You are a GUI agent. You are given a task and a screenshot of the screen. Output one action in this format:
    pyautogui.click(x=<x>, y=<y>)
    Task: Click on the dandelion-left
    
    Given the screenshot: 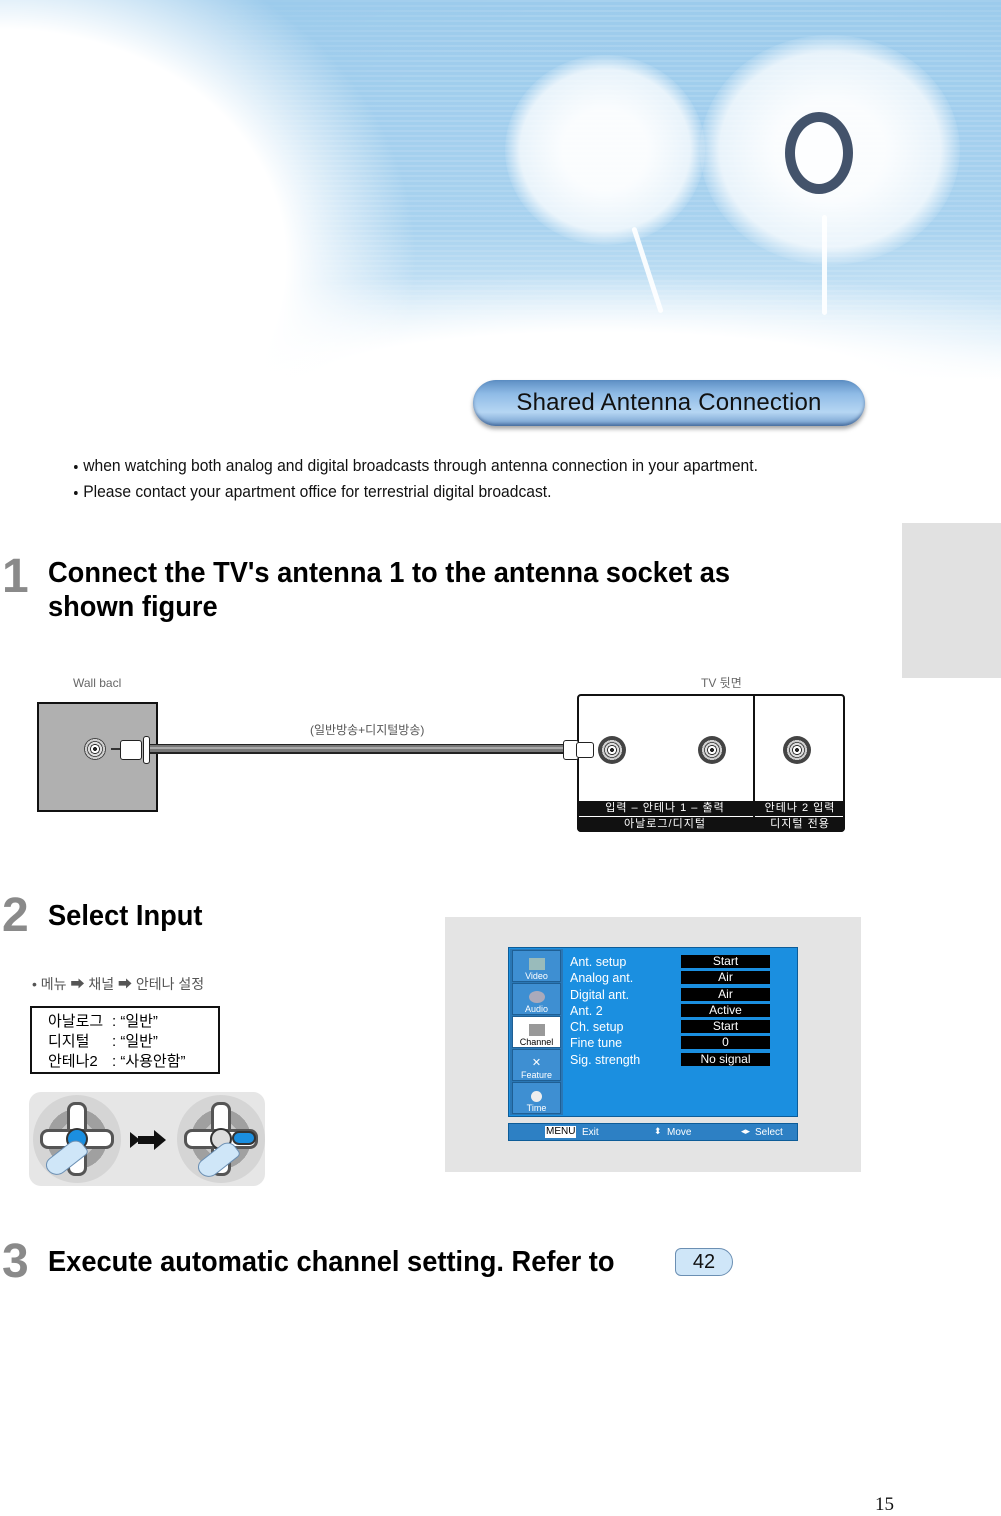 What is the action you would take?
    pyautogui.click(x=605, y=150)
    